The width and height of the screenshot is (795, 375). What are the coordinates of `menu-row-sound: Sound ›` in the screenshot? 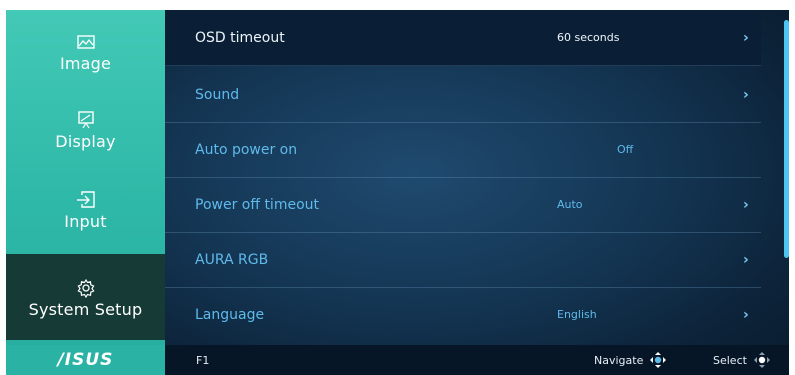 It's located at (463, 95).